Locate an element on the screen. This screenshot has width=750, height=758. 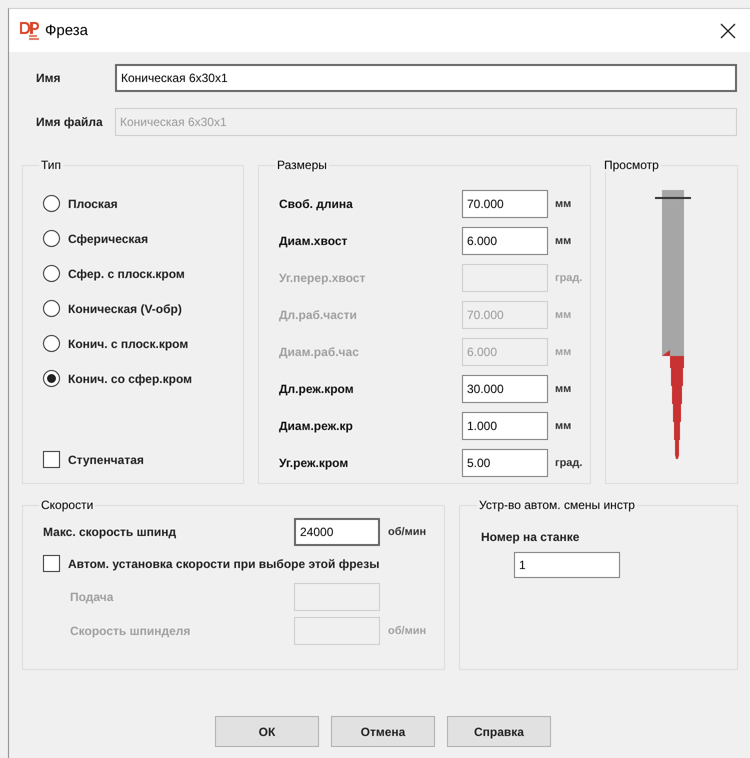
group-title: Скорости is located at coordinates (67, 505).